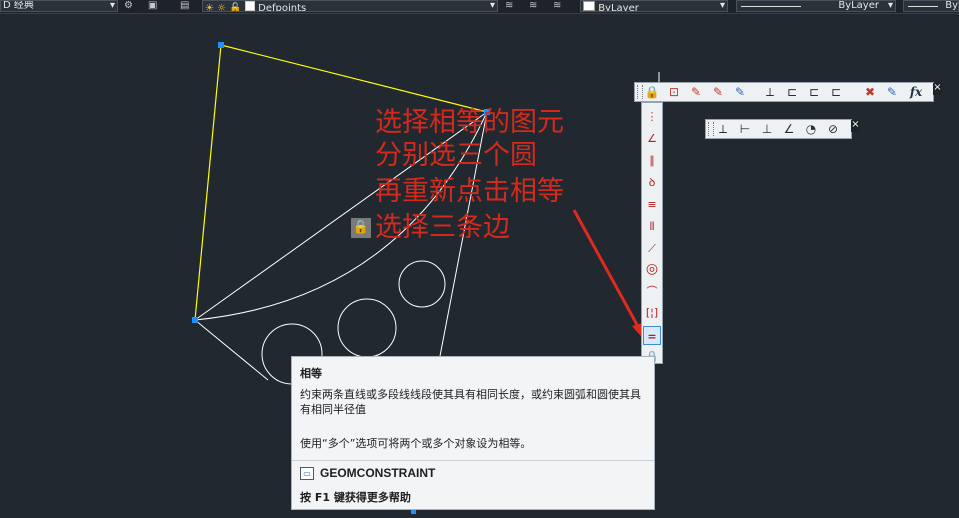 The height and width of the screenshot is (518, 959). I want to click on aligned-dim-icon: ⟂, so click(723, 129).